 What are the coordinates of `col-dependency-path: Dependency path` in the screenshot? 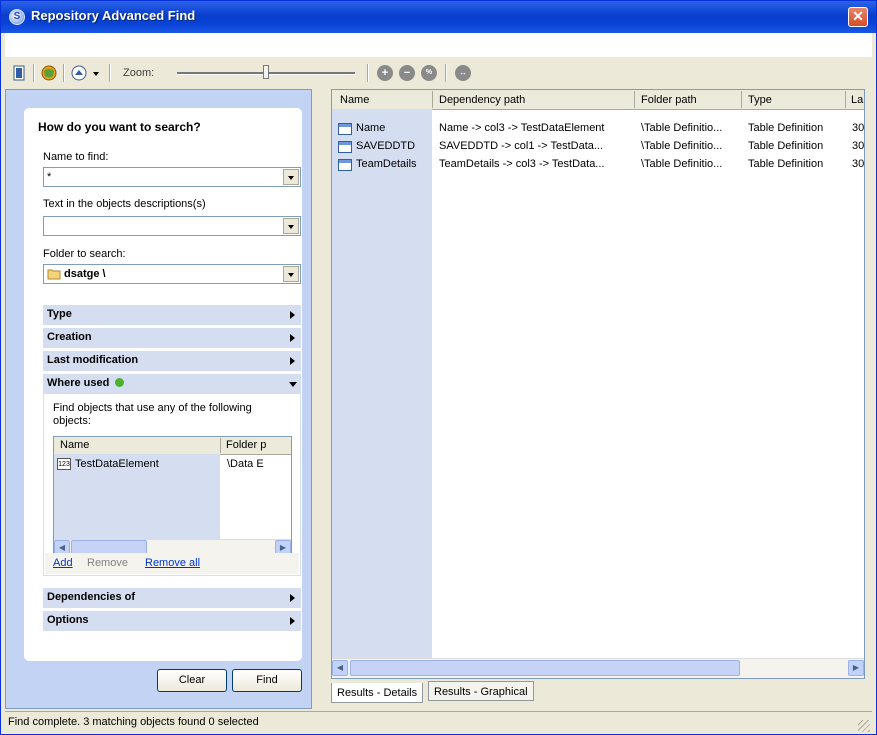 It's located at (482, 100).